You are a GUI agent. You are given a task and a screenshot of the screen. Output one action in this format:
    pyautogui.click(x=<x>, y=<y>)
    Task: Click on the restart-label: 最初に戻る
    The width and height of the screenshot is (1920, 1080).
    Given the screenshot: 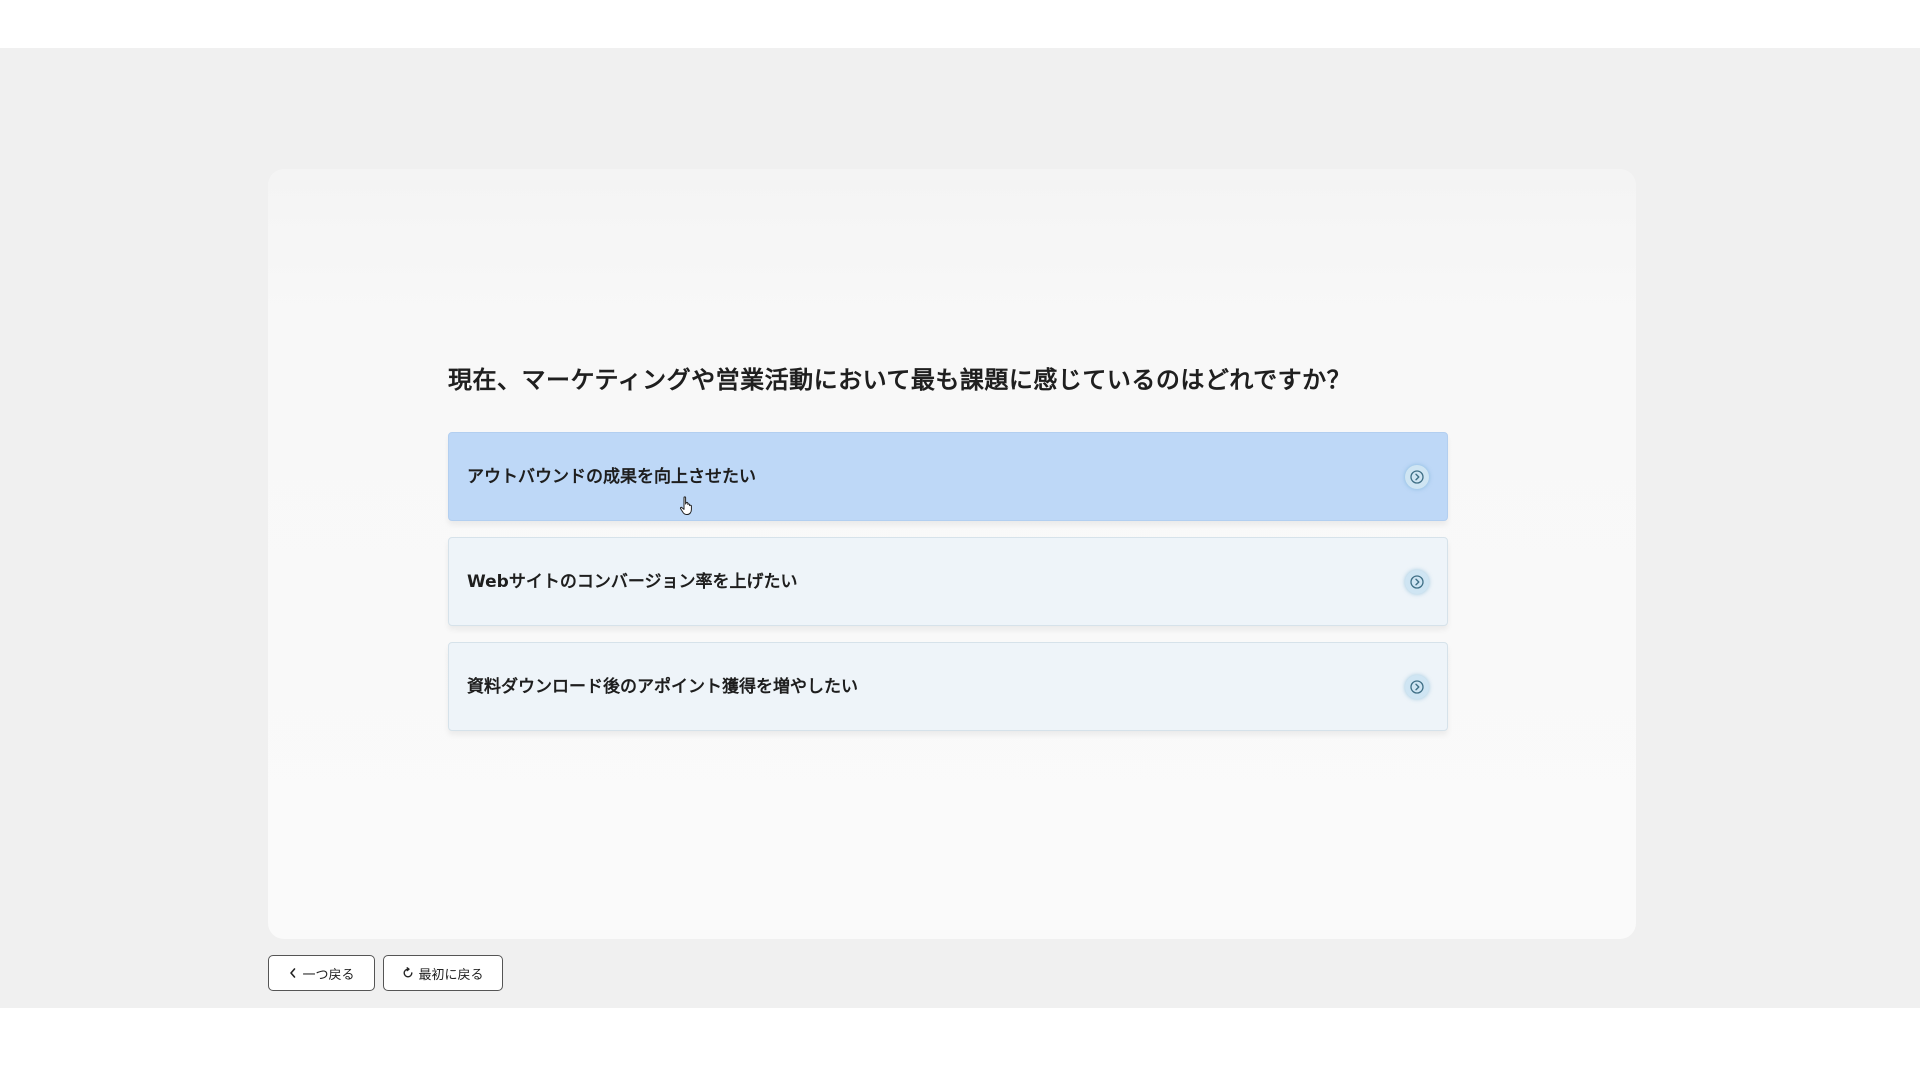 What is the action you would take?
    pyautogui.click(x=451, y=975)
    